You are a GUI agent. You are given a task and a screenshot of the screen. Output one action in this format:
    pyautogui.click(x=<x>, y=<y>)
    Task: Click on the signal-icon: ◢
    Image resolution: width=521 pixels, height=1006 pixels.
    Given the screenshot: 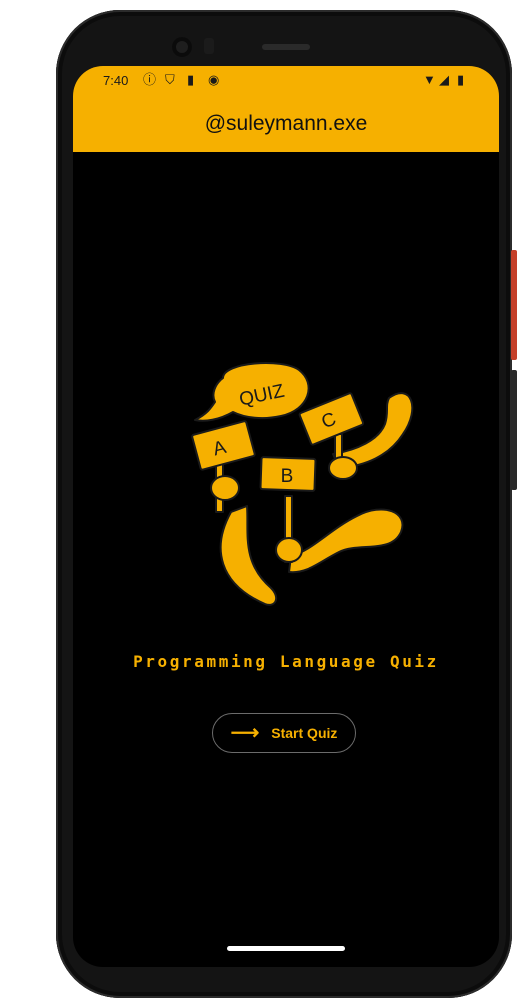 What is the action you would take?
    pyautogui.click(x=444, y=79)
    